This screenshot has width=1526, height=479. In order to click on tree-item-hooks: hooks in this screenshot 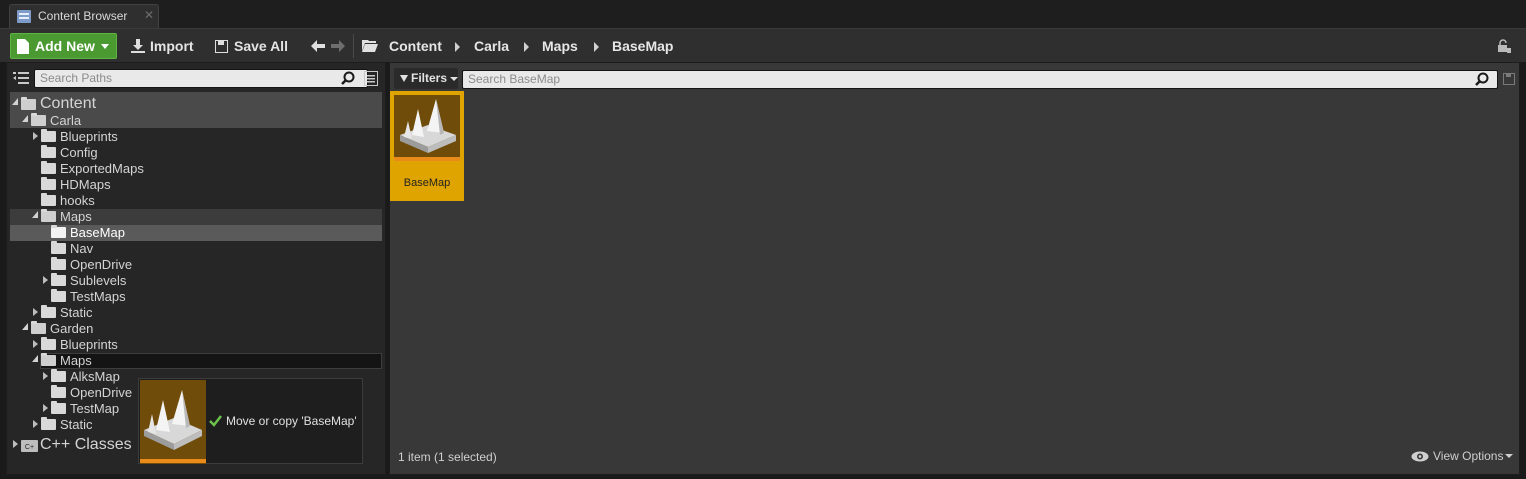, I will do `click(196, 201)`.